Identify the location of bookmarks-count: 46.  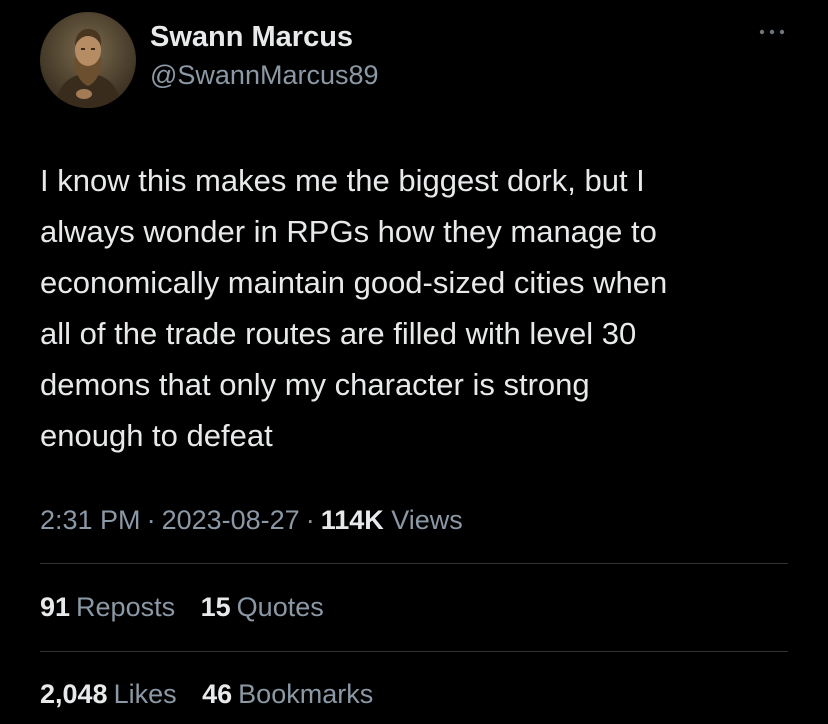
(217, 694).